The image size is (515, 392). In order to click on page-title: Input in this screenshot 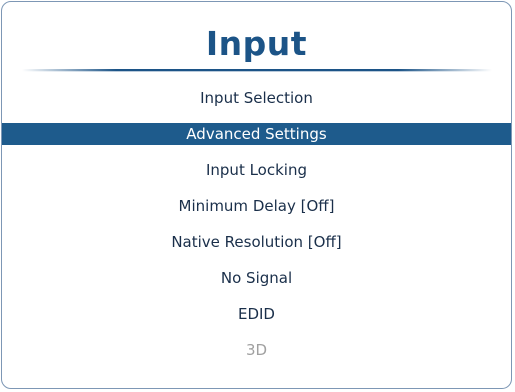, I will do `click(256, 43)`.